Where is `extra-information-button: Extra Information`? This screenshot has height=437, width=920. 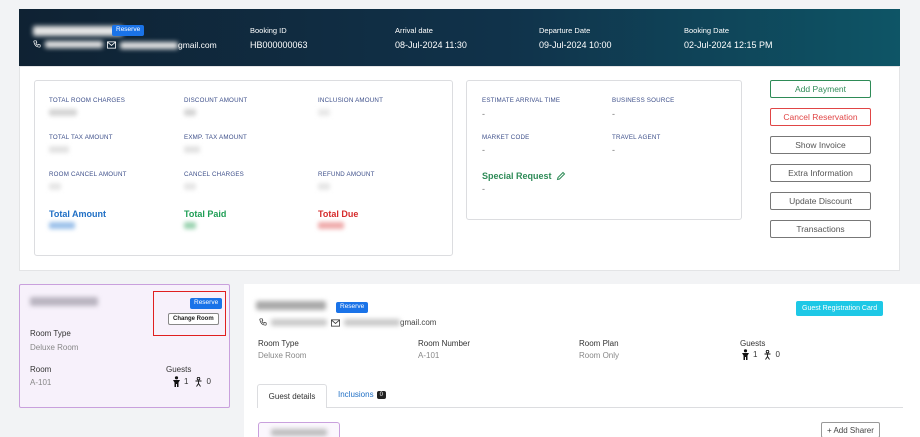
extra-information-button: Extra Information is located at coordinates (820, 173).